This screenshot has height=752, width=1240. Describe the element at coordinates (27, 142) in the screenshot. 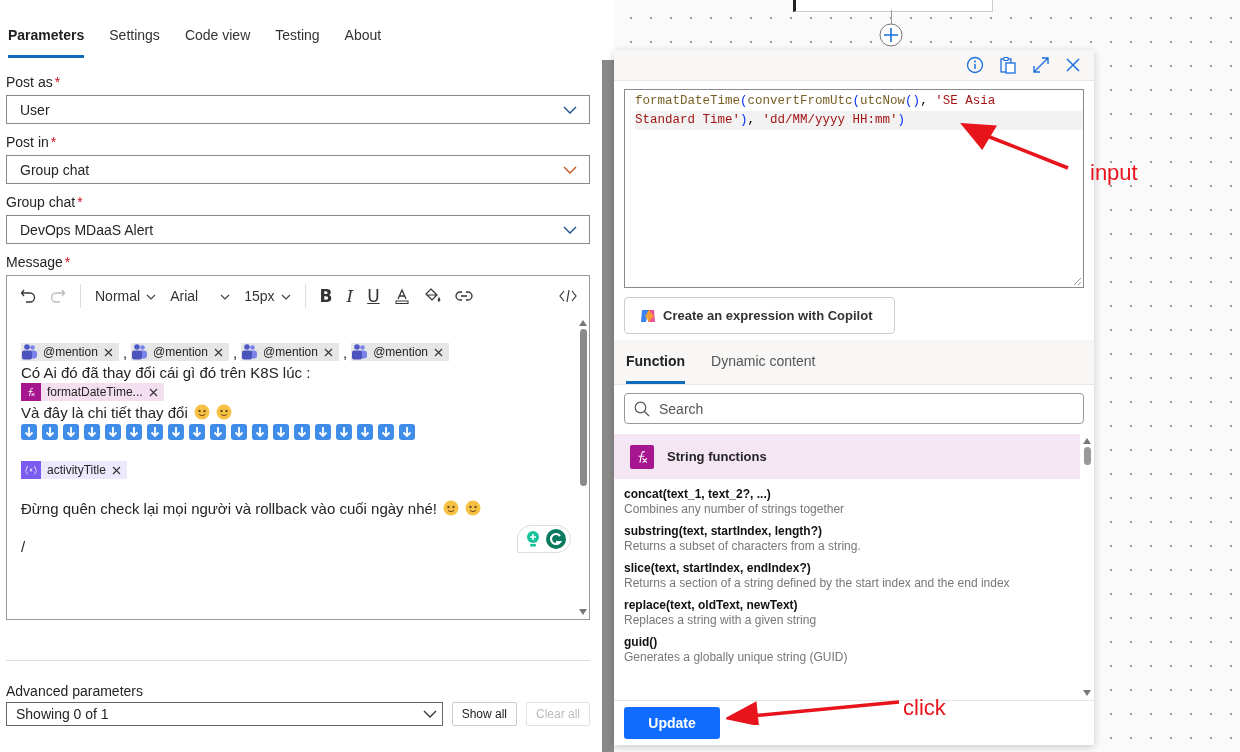

I see `field-label: Post in` at that location.